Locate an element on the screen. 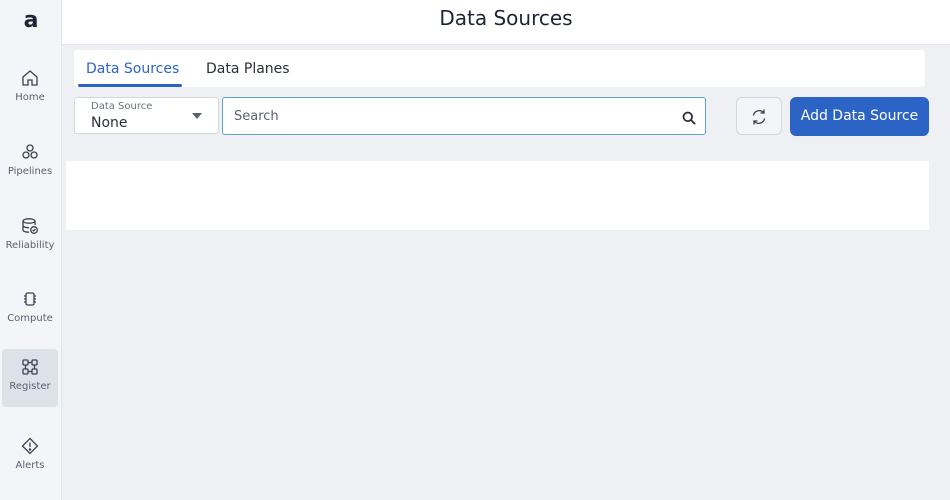 This screenshot has height=500, width=950. search-box is located at coordinates (464, 116).